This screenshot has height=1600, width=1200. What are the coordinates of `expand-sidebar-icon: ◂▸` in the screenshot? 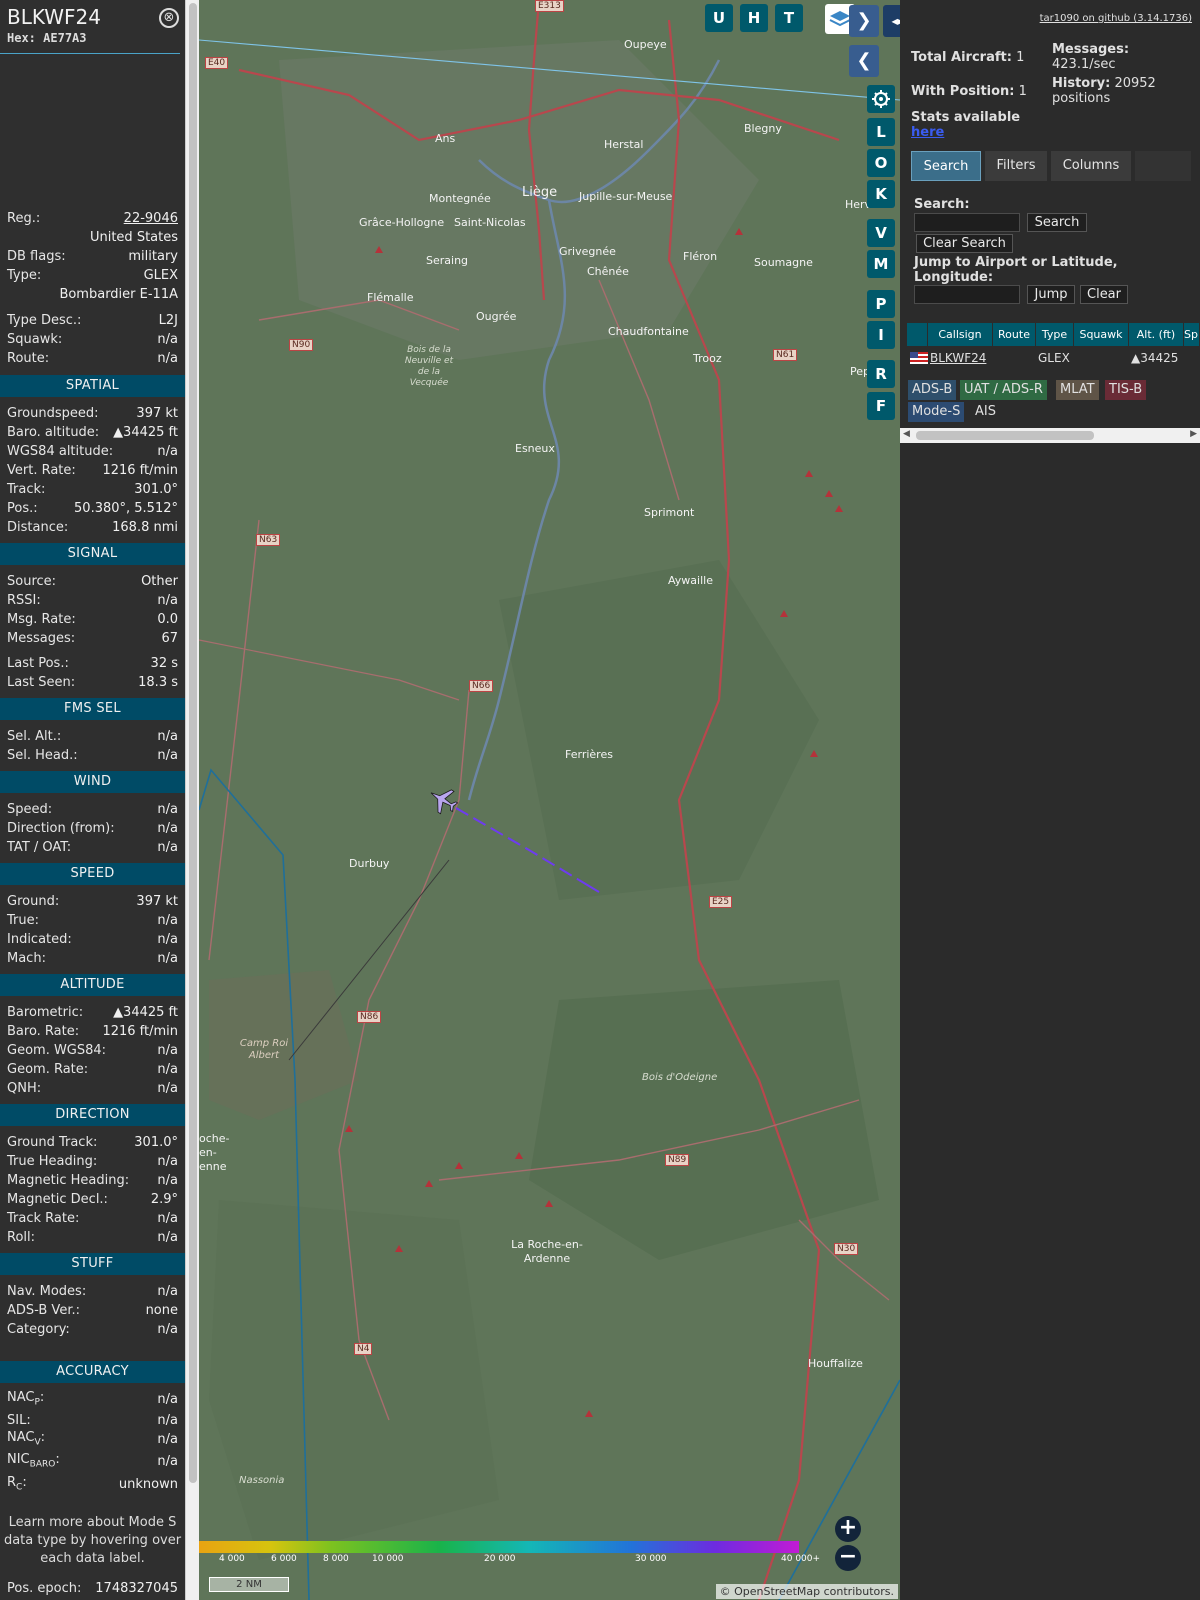 It's located at (891, 21).